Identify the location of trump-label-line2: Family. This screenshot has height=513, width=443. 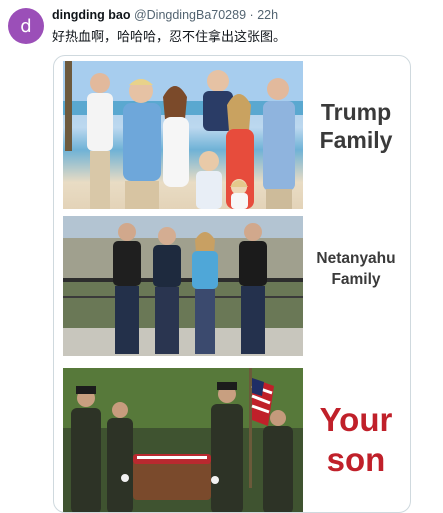
(356, 140).